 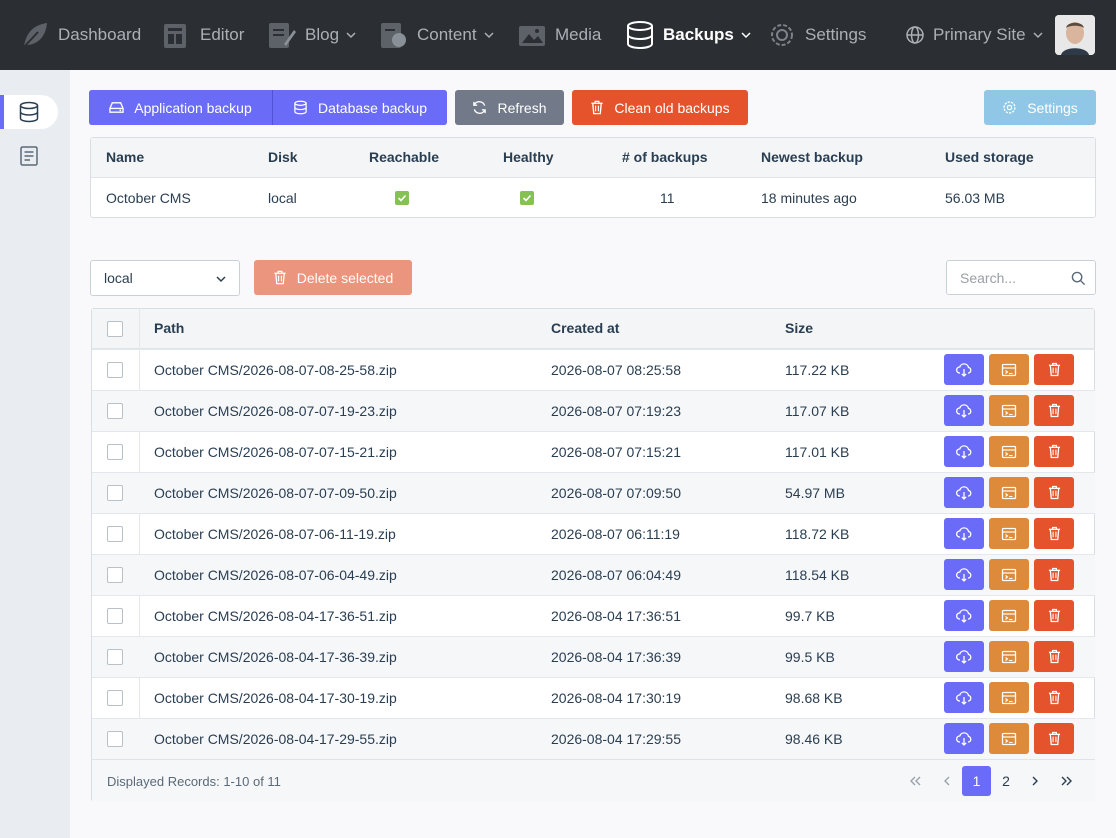 What do you see at coordinates (282, 198) in the screenshot?
I see `summary-disk: local` at bounding box center [282, 198].